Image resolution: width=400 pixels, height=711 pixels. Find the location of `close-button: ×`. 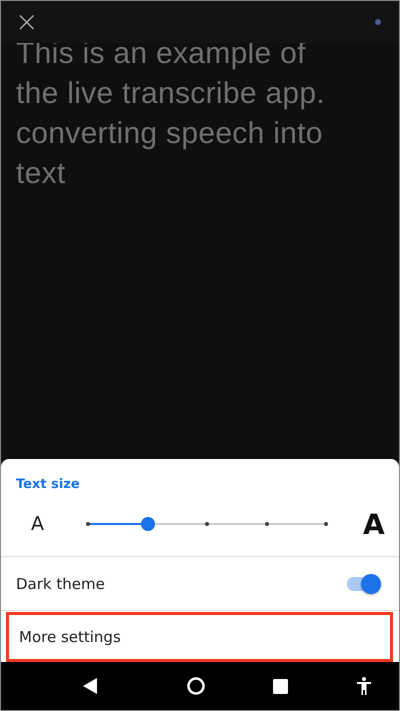

close-button: × is located at coordinates (26, 22).